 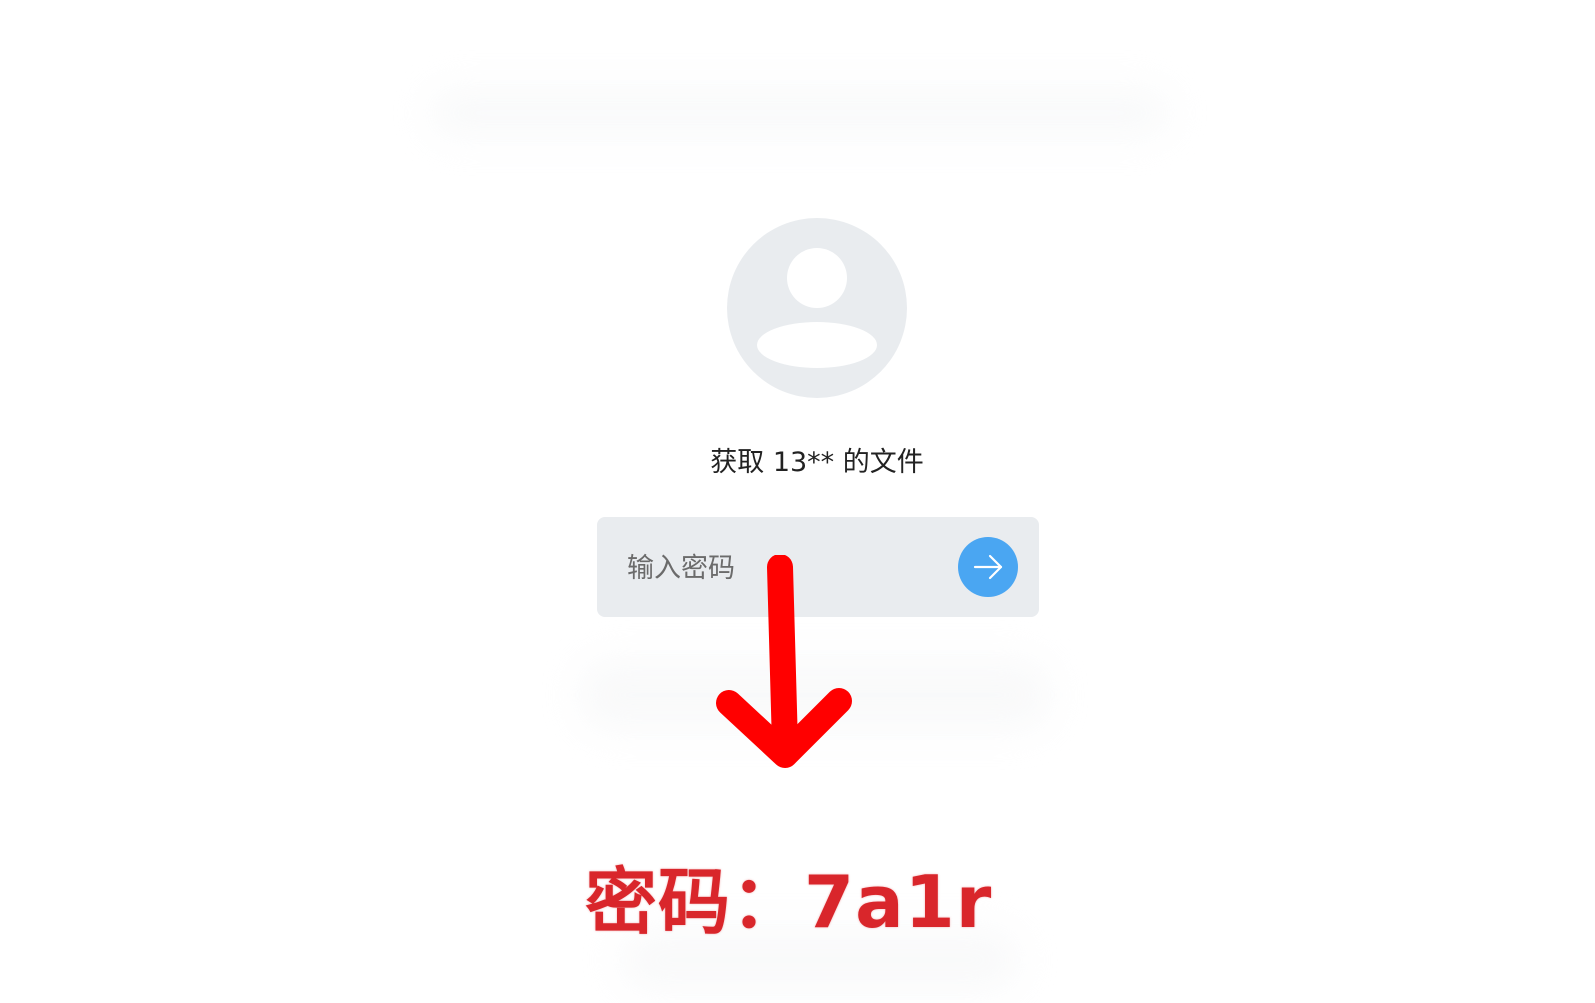 What do you see at coordinates (784, 661) in the screenshot?
I see `red-down-arrow-icon` at bounding box center [784, 661].